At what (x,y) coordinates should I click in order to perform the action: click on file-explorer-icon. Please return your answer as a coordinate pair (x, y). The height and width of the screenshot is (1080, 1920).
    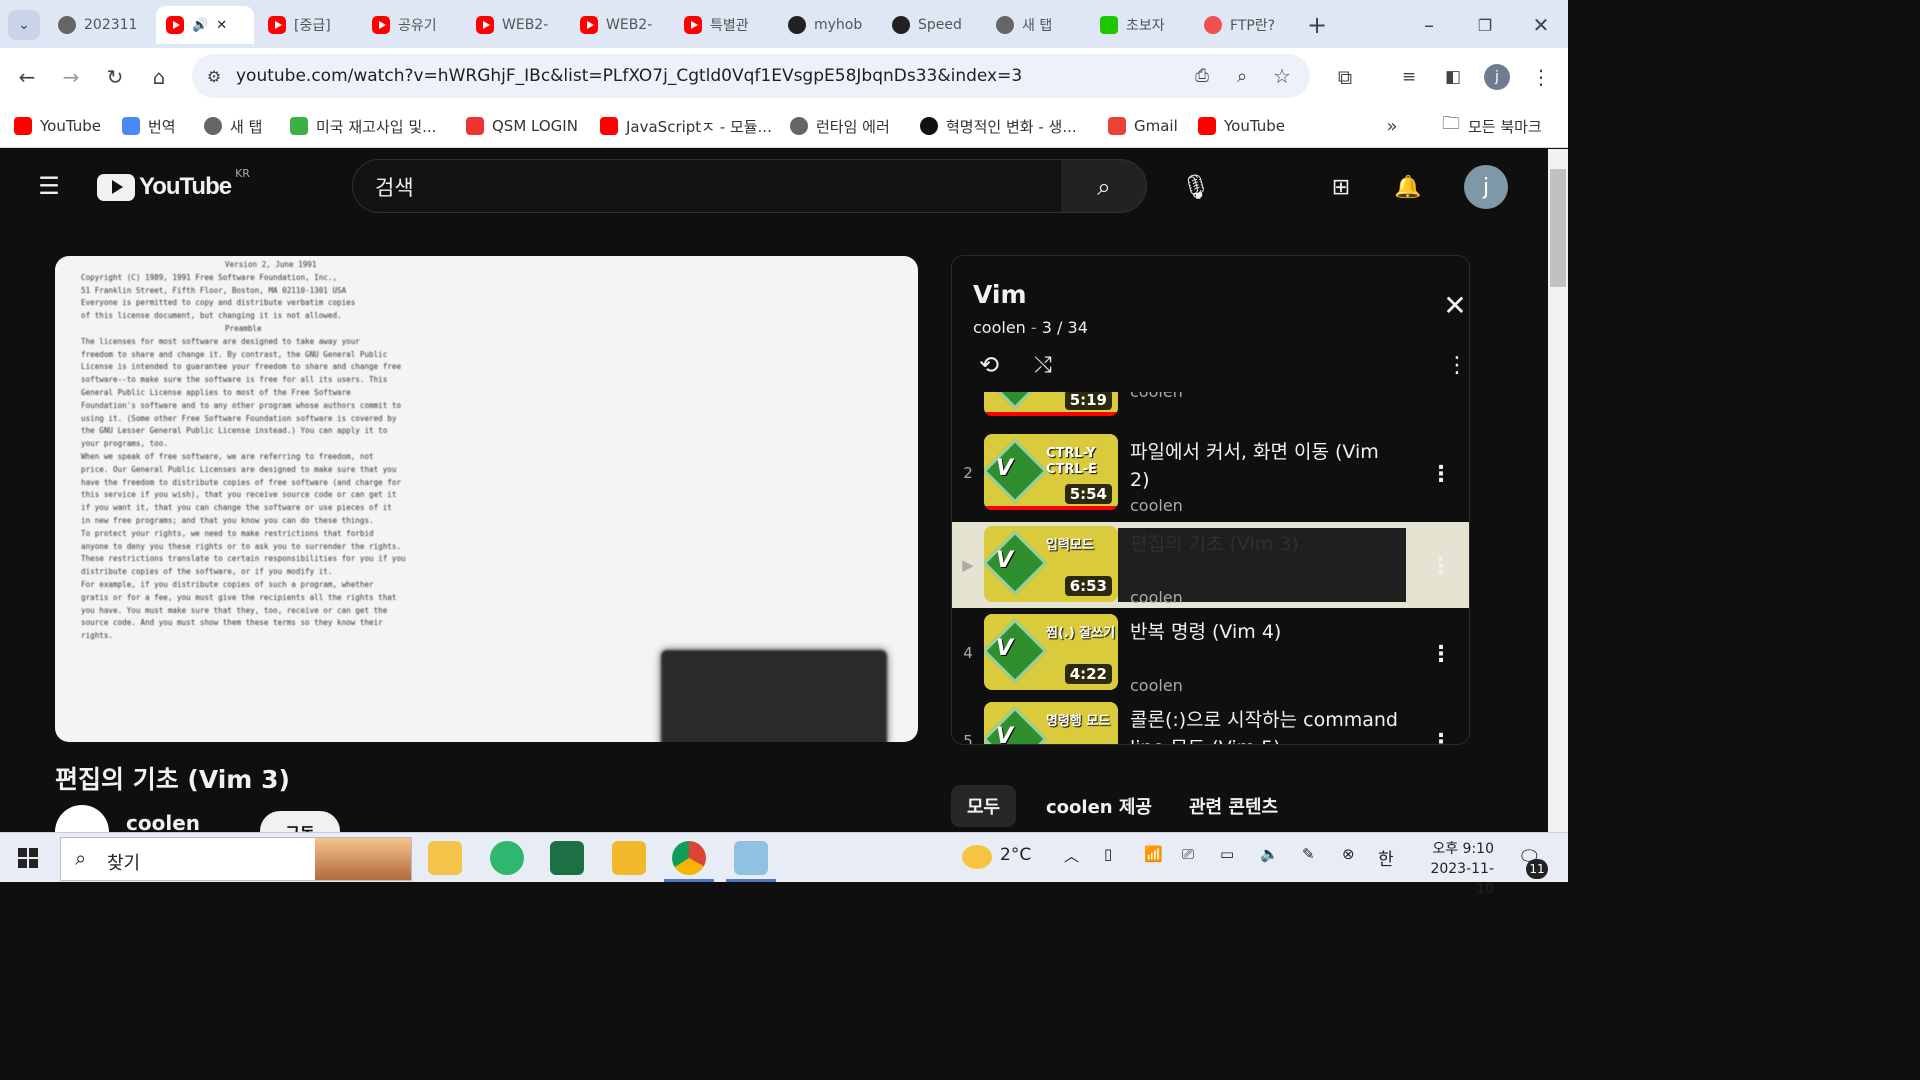
    Looking at the image, I should click on (445, 858).